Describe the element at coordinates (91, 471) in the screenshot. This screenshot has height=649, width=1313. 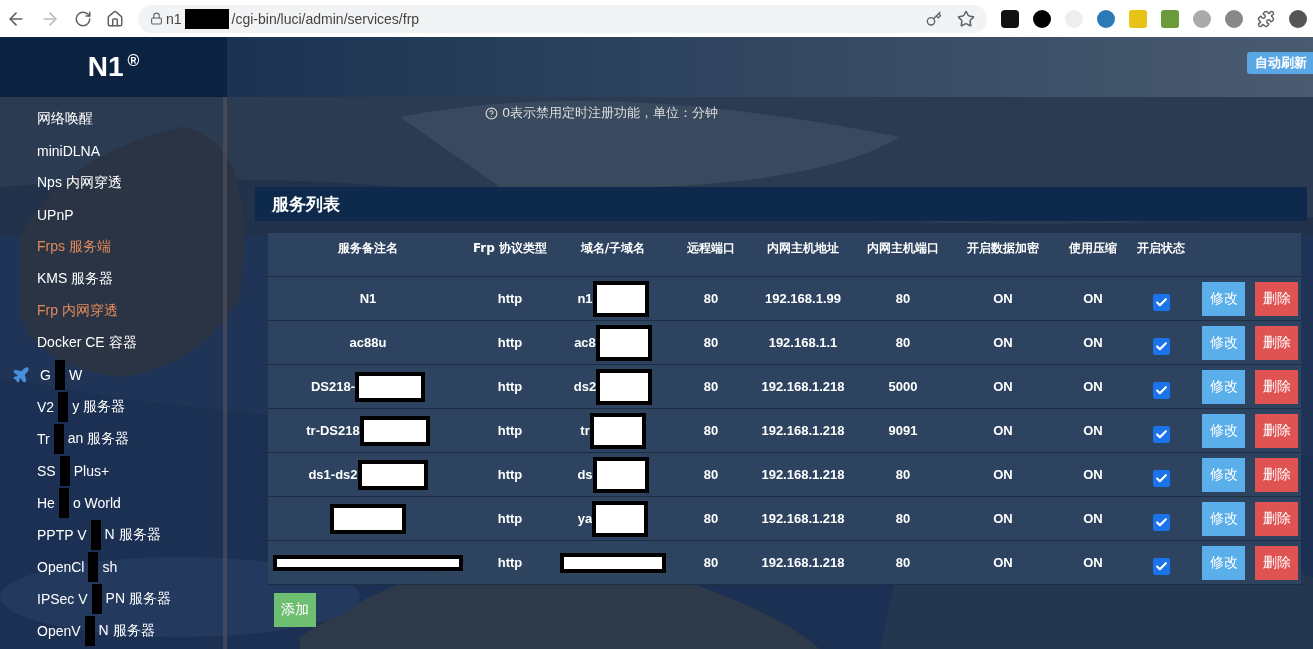
I see `sidebar-item: Plus+` at that location.